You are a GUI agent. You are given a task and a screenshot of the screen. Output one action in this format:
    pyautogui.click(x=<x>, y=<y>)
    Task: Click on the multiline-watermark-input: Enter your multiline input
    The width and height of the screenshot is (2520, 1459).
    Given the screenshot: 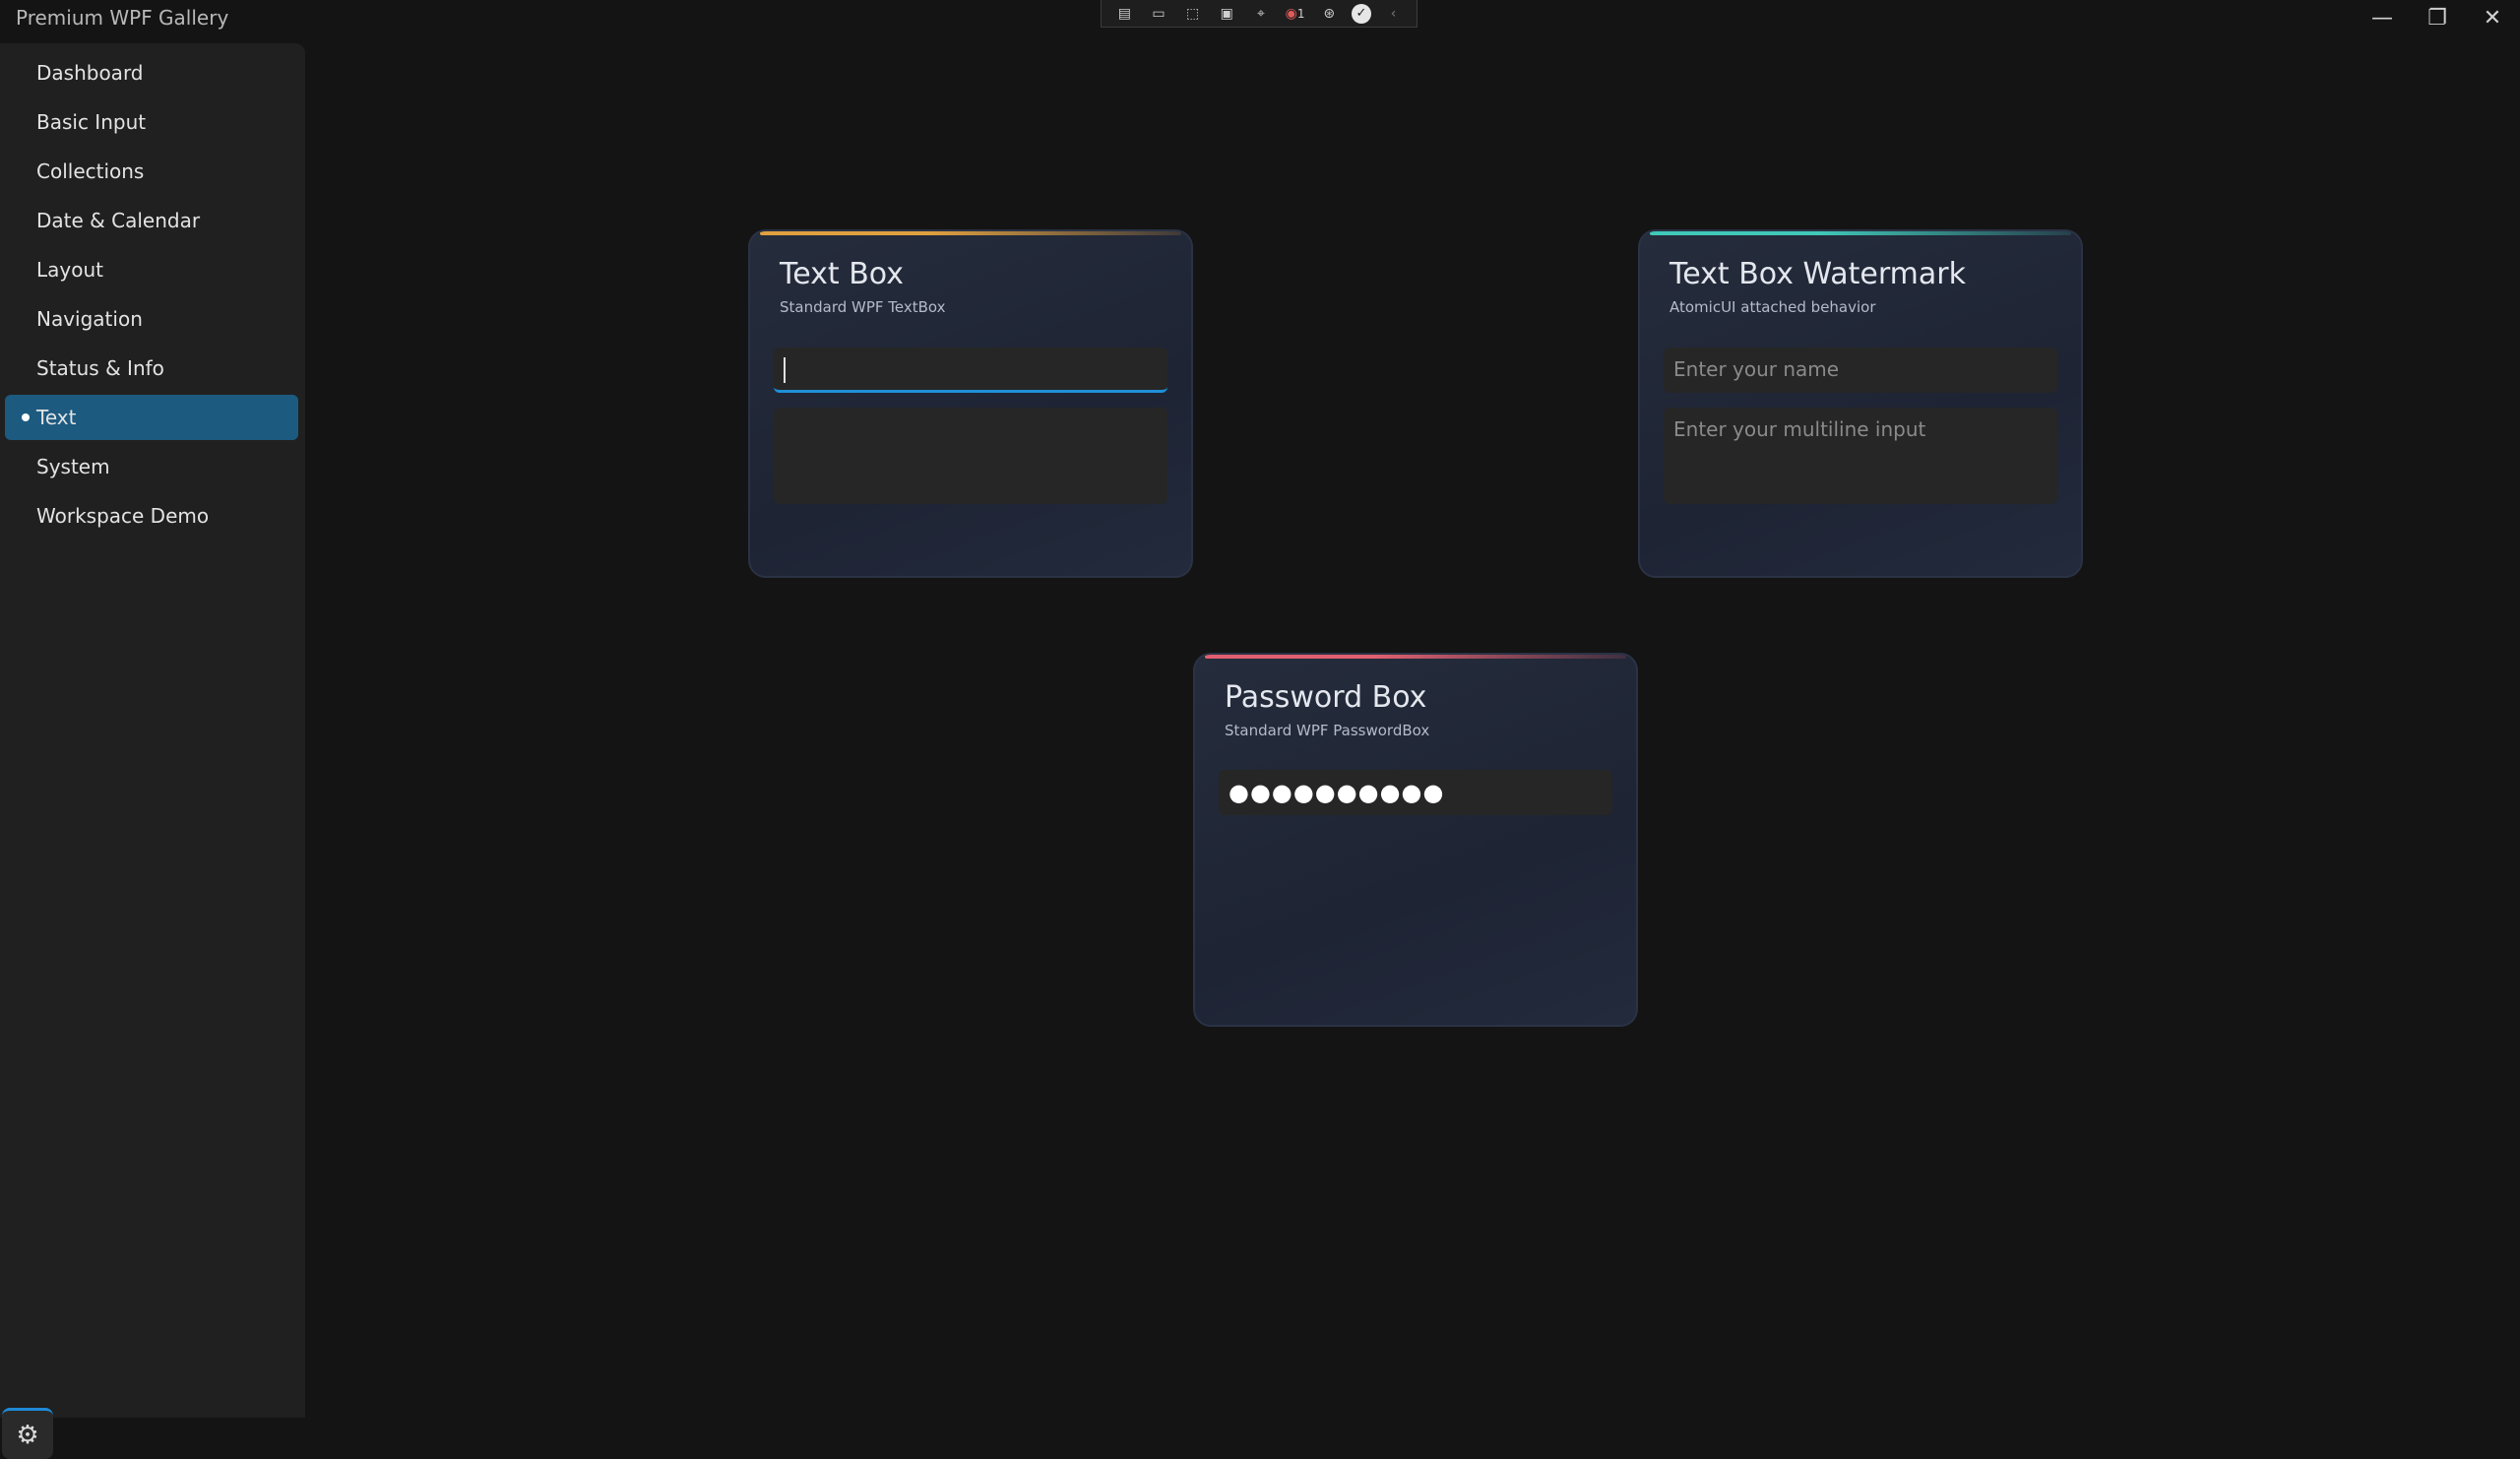 What is the action you would take?
    pyautogui.click(x=1860, y=456)
    